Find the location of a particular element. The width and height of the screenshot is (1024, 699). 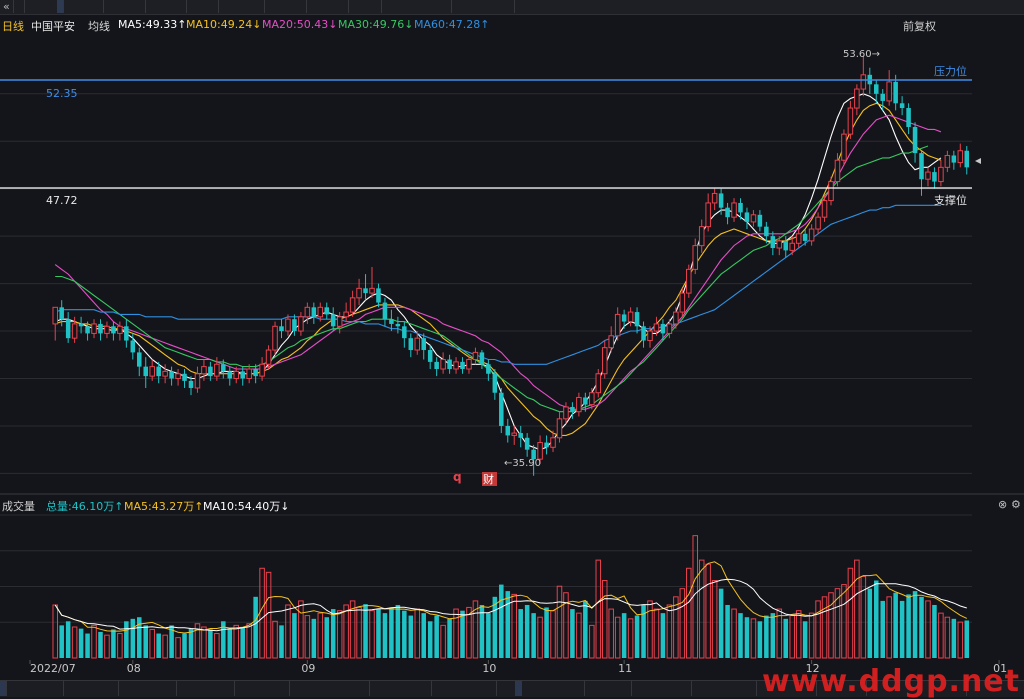

settings-icon: ⚙ is located at coordinates (1016, 504).